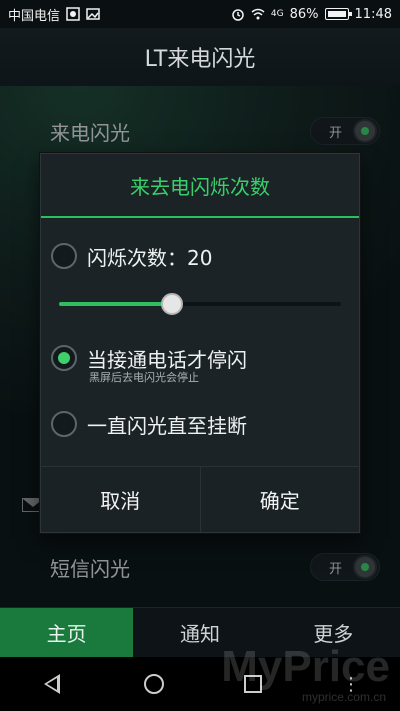 This screenshot has height=711, width=400. I want to click on dialog-divider, so click(200, 217).